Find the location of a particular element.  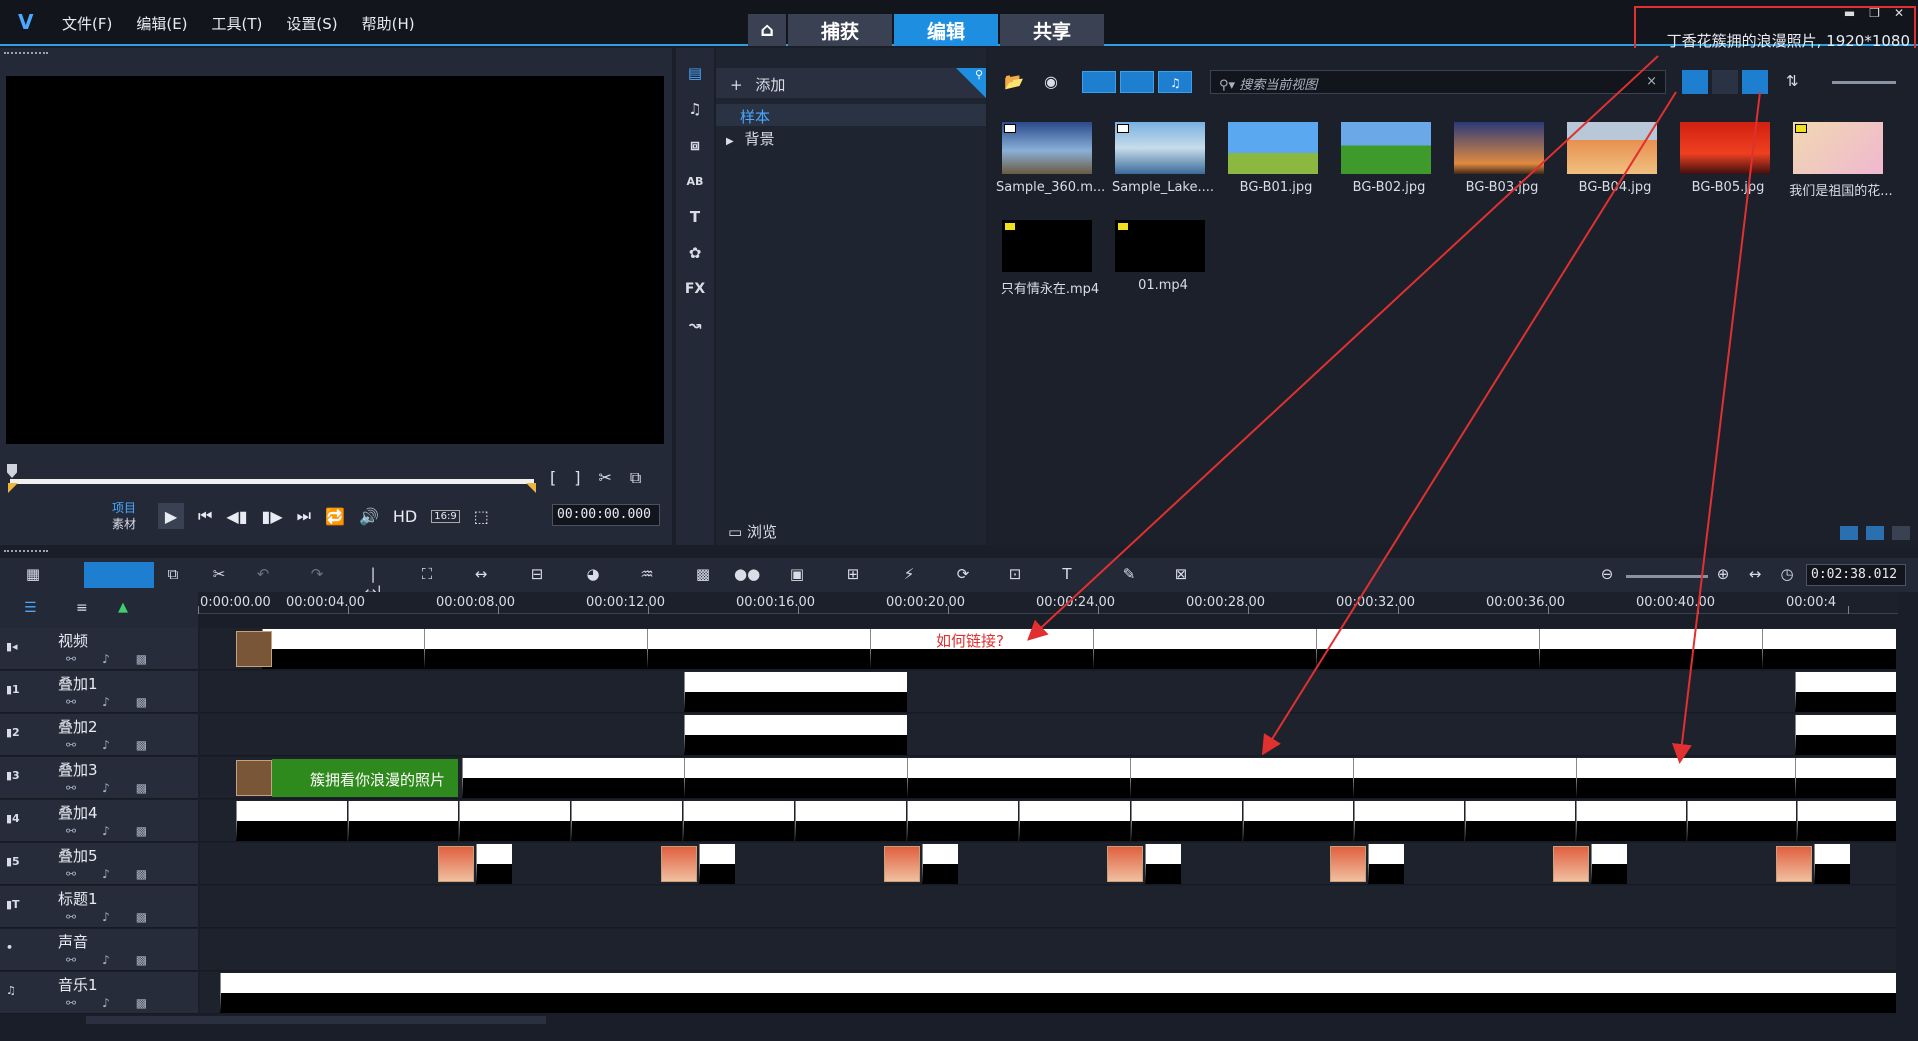

track-header: ▮3 叠加3 ⚯ ♪ ▩ is located at coordinates (99, 778).